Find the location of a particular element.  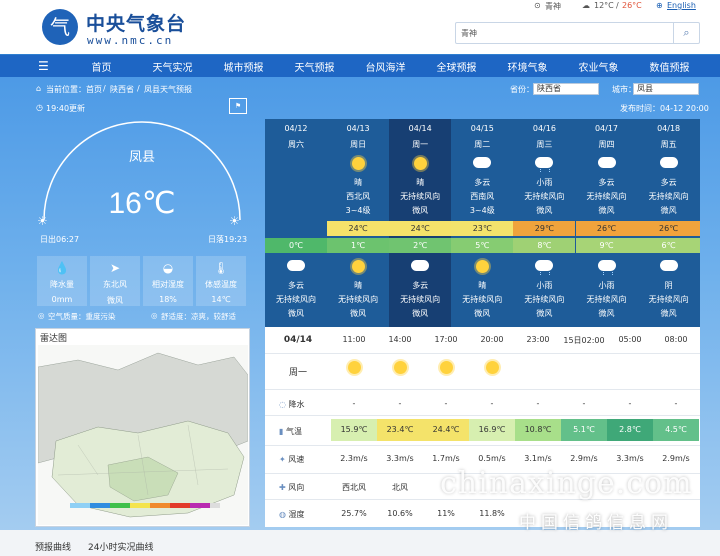

wind-direction-icon: ✚ is located at coordinates (282, 487).